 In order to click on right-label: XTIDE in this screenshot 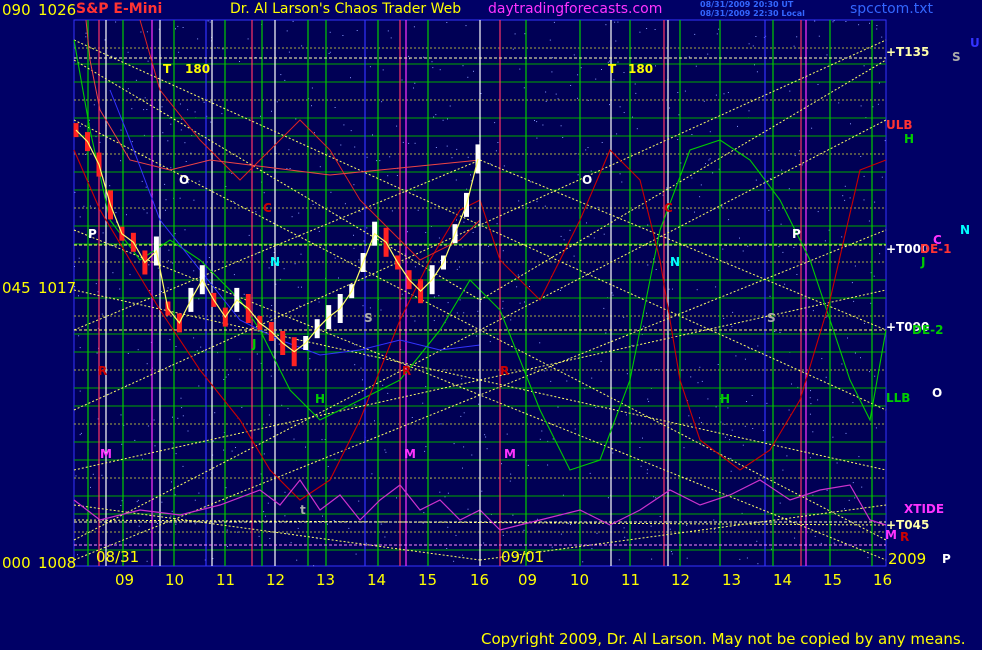, I will do `click(924, 509)`.